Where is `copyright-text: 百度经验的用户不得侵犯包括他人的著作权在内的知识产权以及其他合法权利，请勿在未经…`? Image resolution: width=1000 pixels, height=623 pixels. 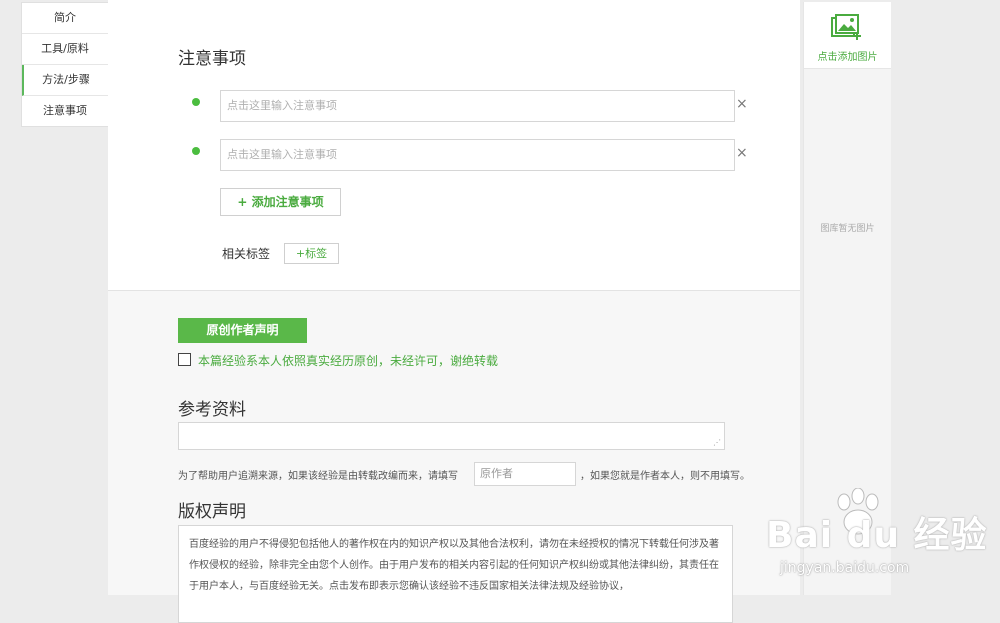 copyright-text: 百度经验的用户不得侵犯包括他人的著作权在内的知识产权以及其他合法权利，请勿在未经… is located at coordinates (455, 574).